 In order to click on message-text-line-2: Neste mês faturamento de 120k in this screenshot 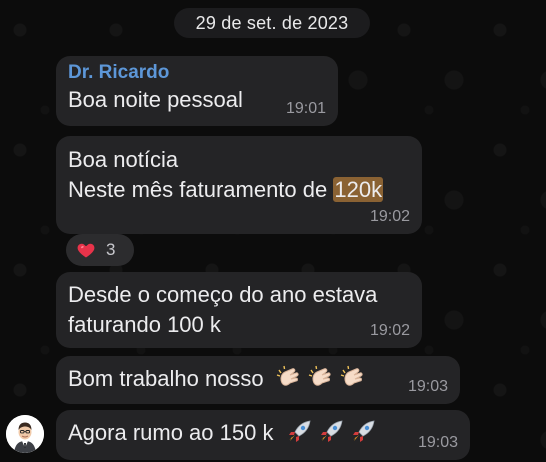, I will do `click(239, 190)`.